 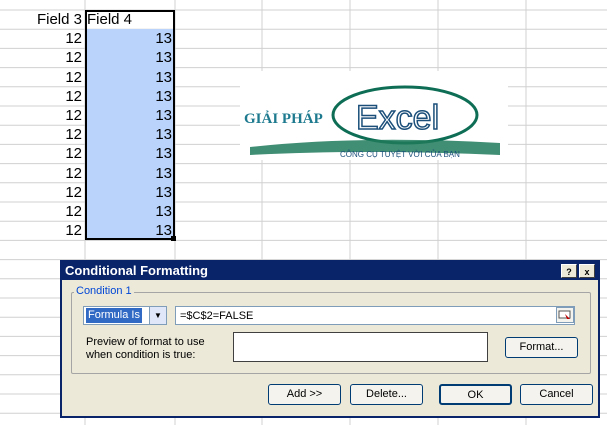 What do you see at coordinates (42, 19) in the screenshot?
I see `header-field-3: Field 3` at bounding box center [42, 19].